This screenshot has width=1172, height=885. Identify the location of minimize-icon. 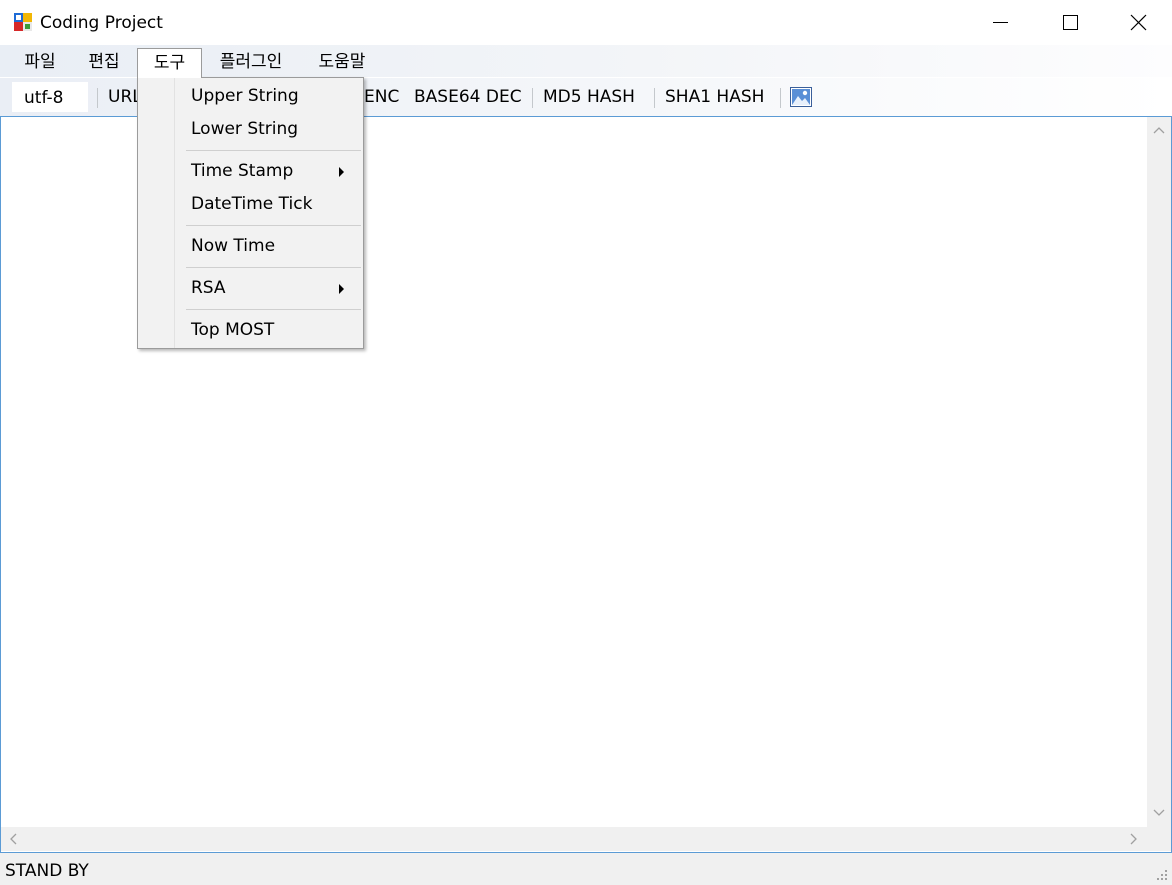
(1000, 22).